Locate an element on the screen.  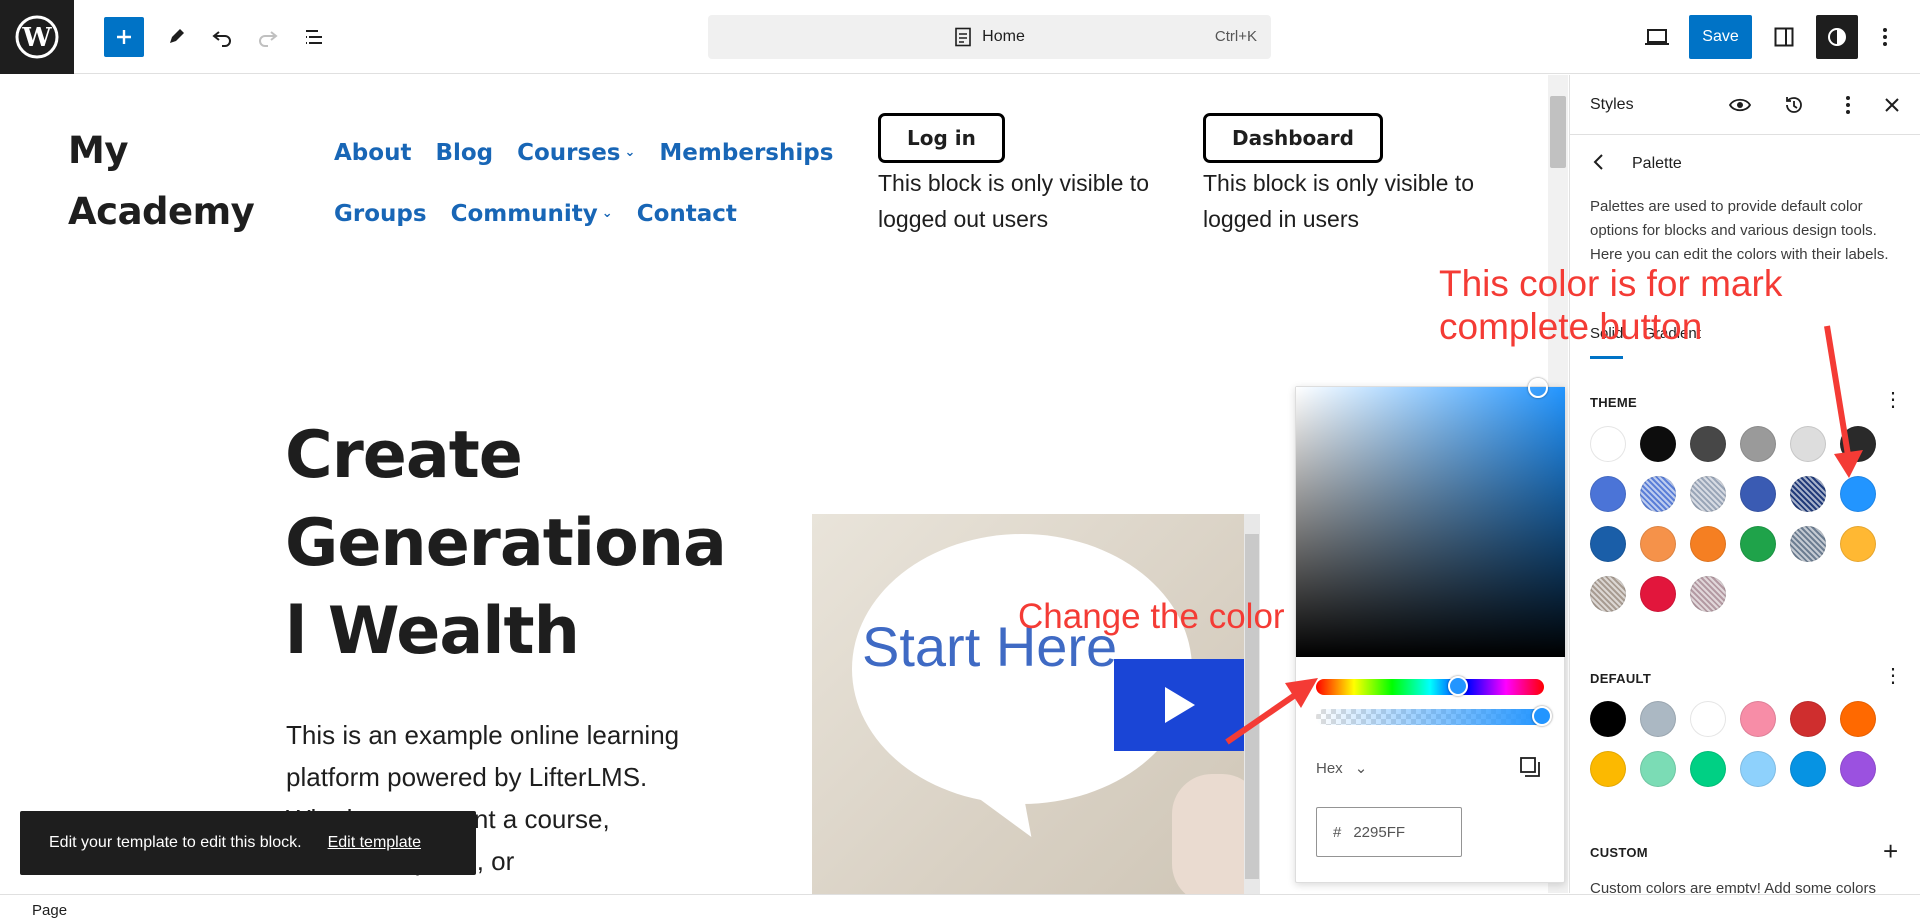
nav-item-courses: Courses ⌄ is located at coordinates (576, 153).